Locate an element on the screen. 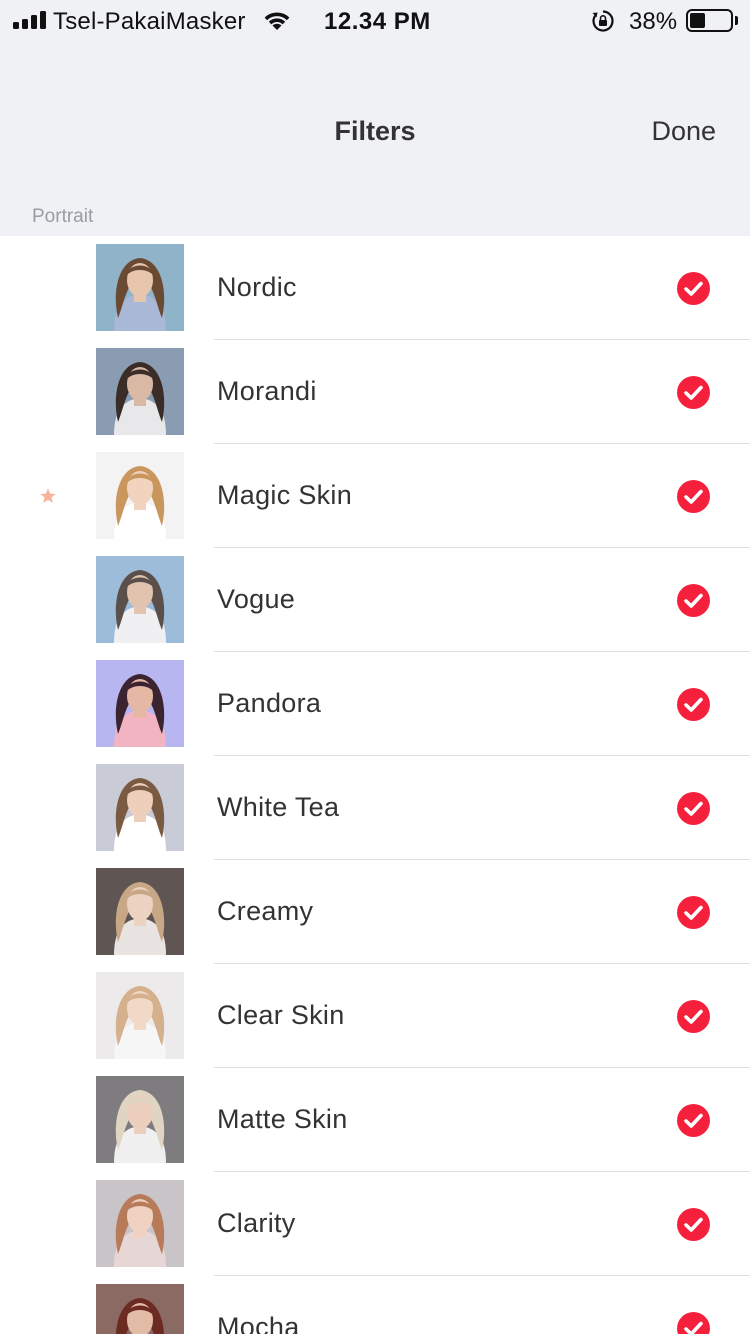 The width and height of the screenshot is (750, 1334). filter-row: Creamy is located at coordinates (375, 912).